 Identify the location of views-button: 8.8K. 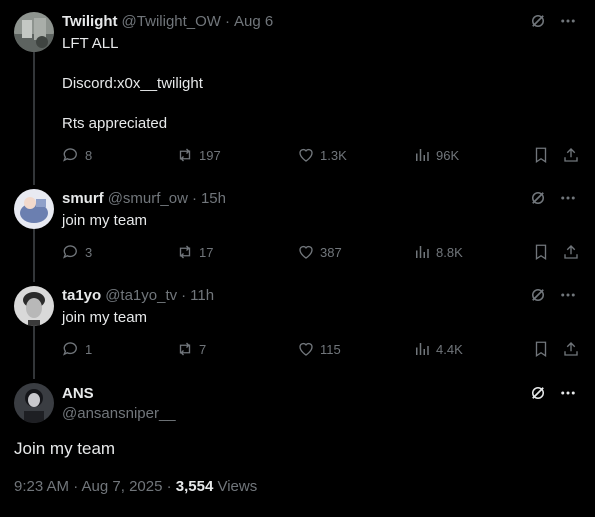
(438, 252).